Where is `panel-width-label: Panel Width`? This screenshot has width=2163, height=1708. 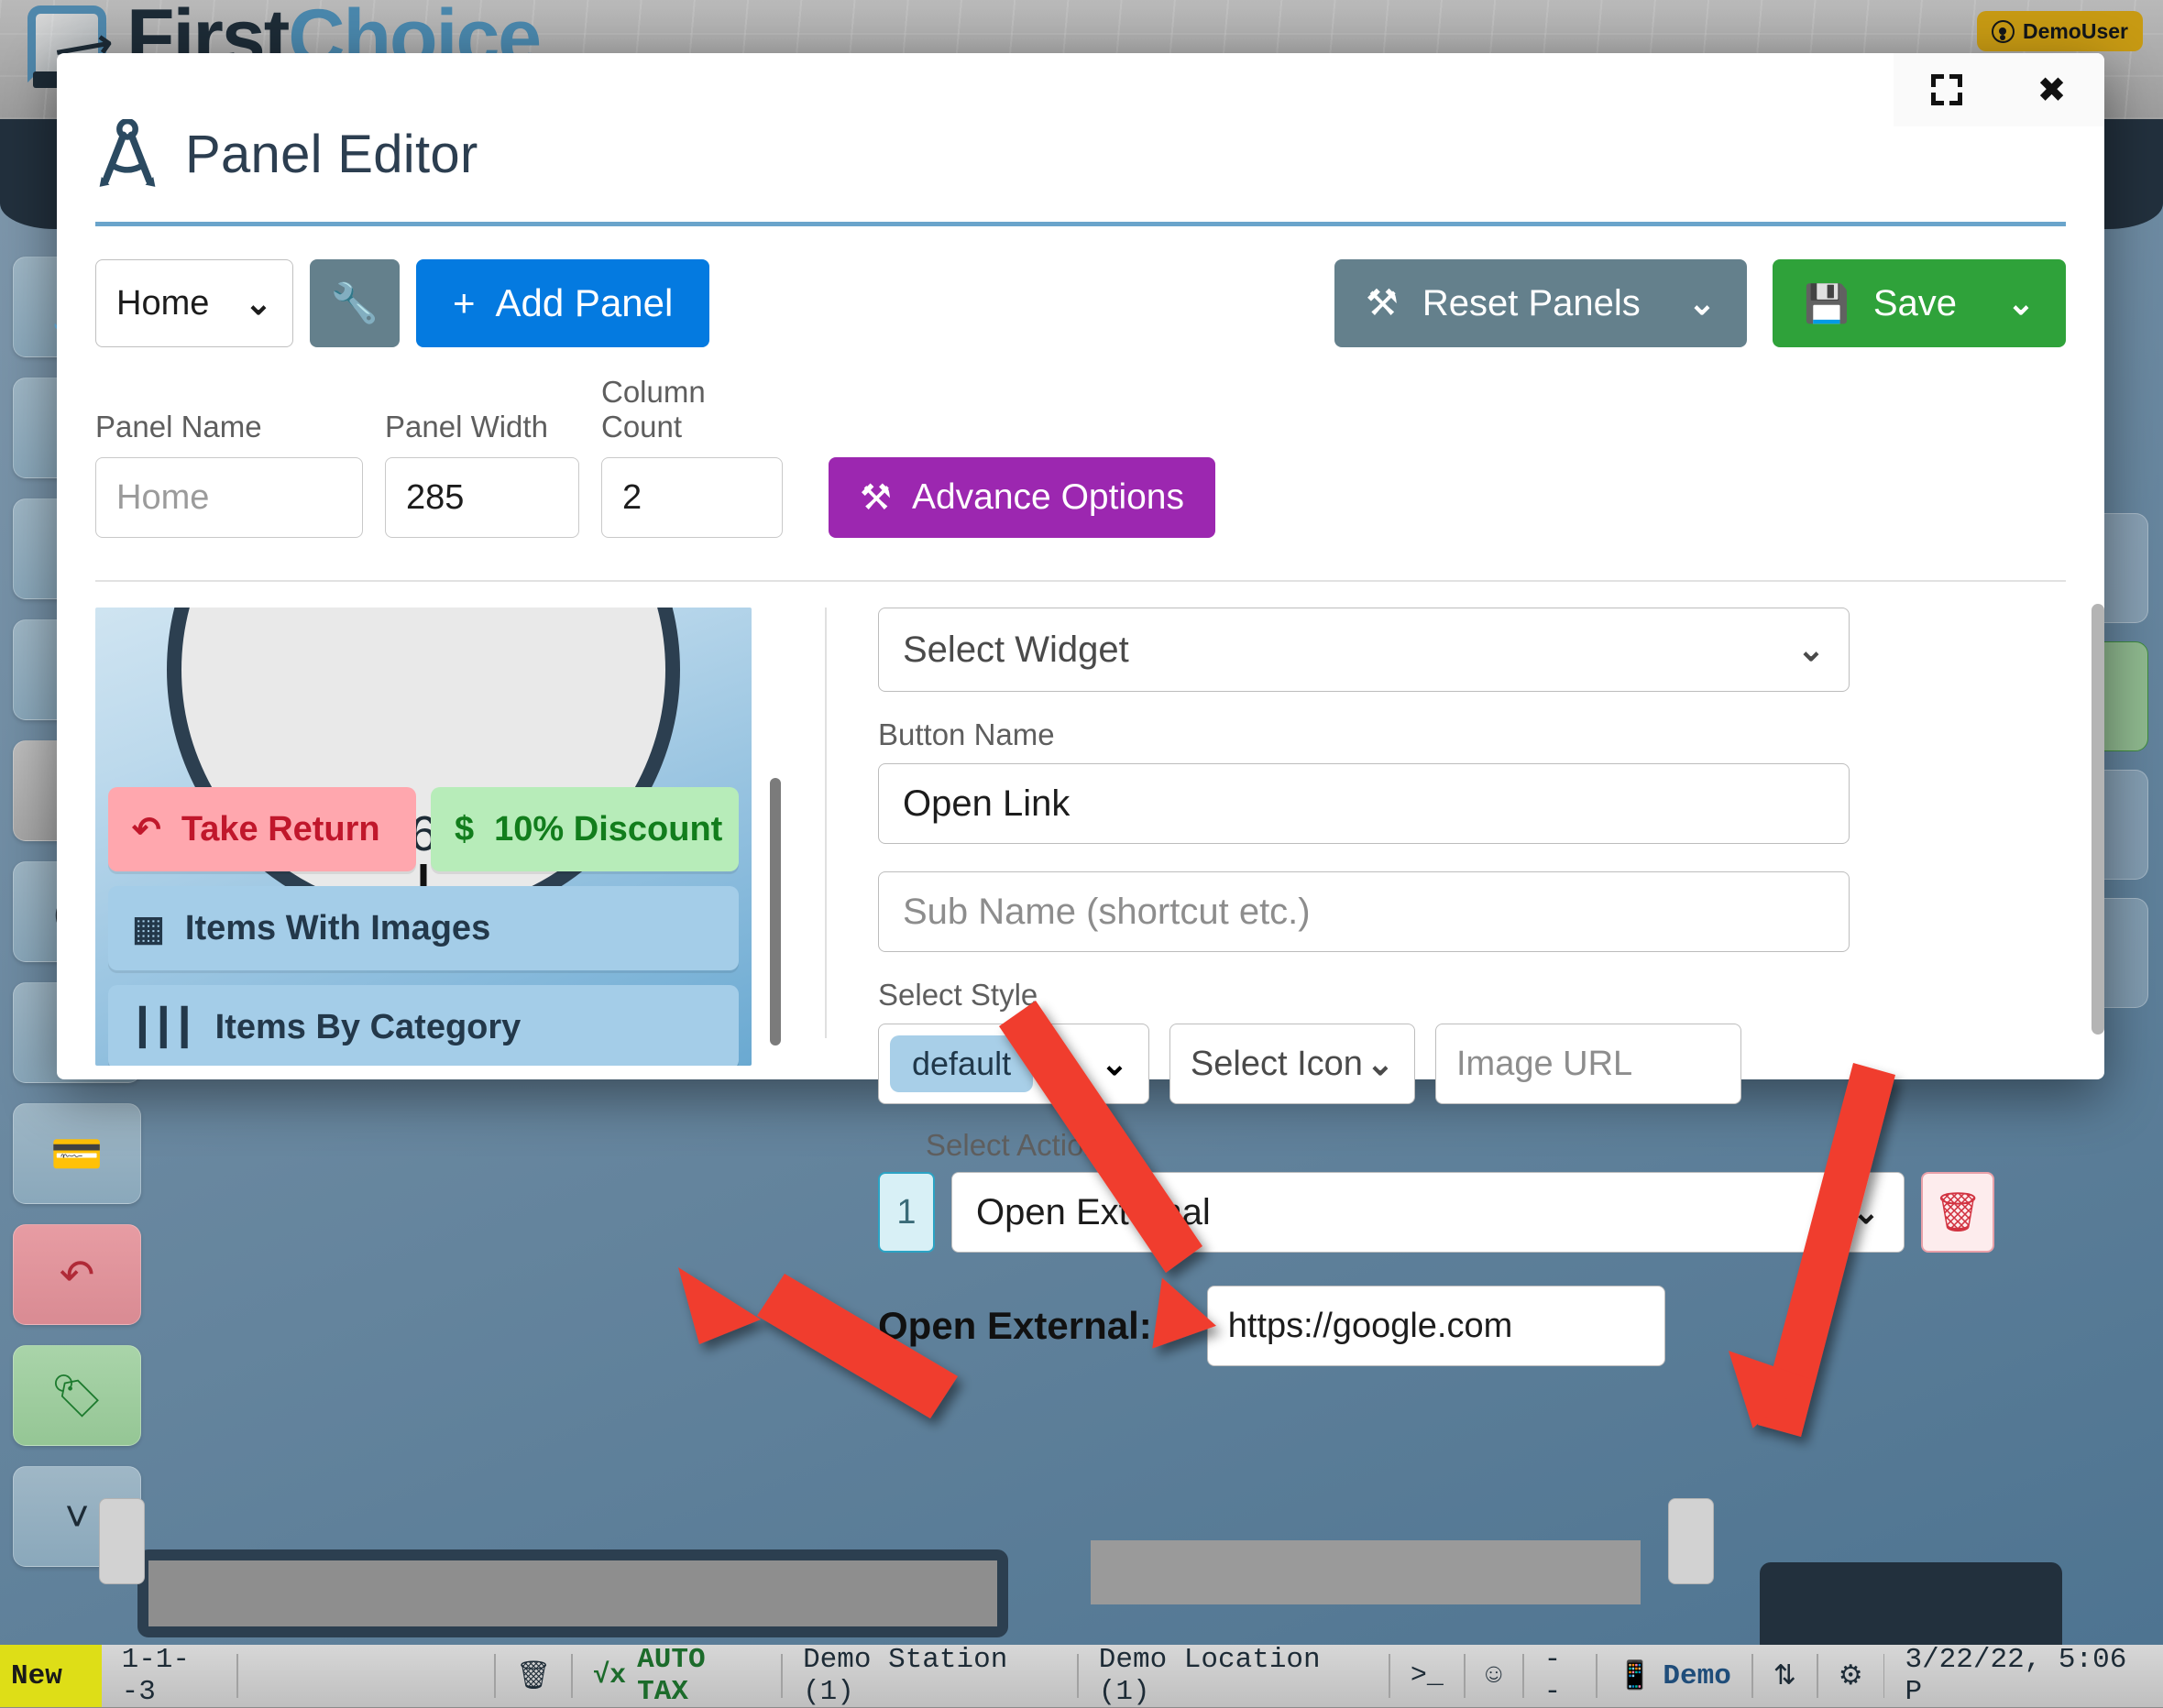 panel-width-label: Panel Width is located at coordinates (482, 427).